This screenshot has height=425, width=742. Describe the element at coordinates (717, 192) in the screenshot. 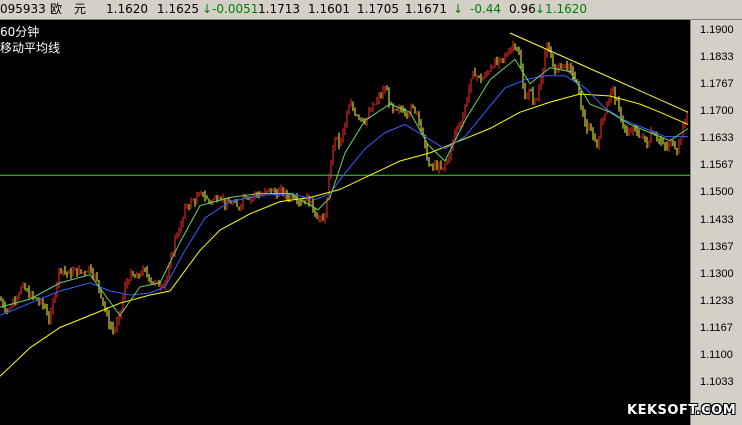

I see `y-tick-label: 1.1500` at that location.